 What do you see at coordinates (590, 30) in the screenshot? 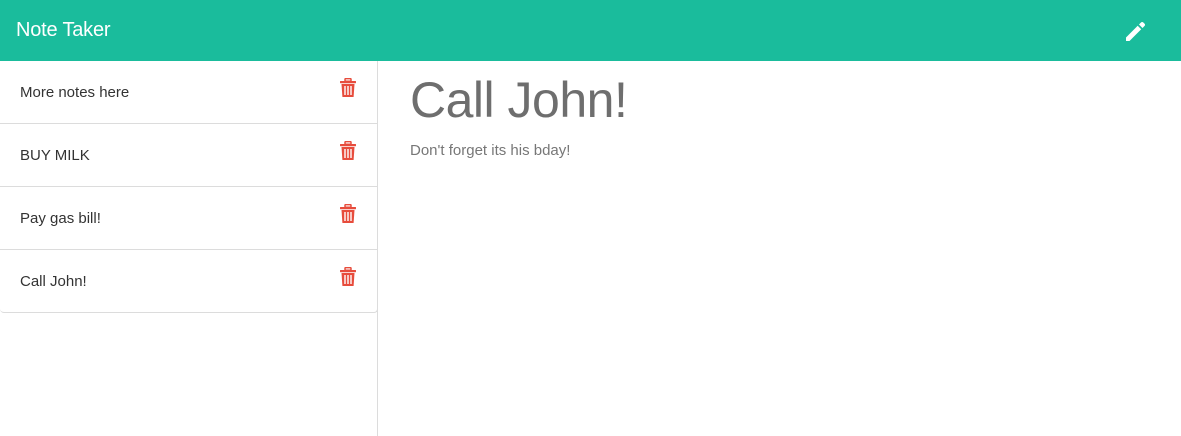
I see `navbar: Note Taker` at bounding box center [590, 30].